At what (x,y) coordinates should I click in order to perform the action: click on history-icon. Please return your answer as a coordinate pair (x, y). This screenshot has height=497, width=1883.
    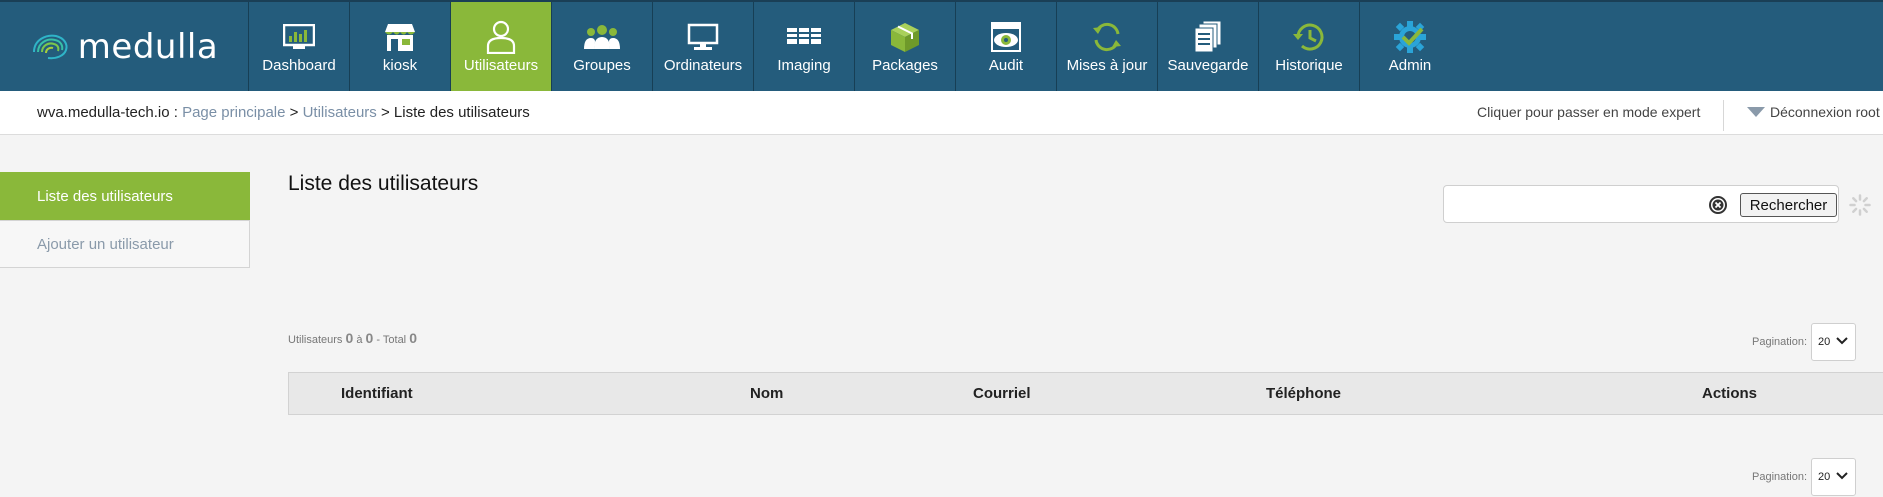
    Looking at the image, I should click on (1309, 37).